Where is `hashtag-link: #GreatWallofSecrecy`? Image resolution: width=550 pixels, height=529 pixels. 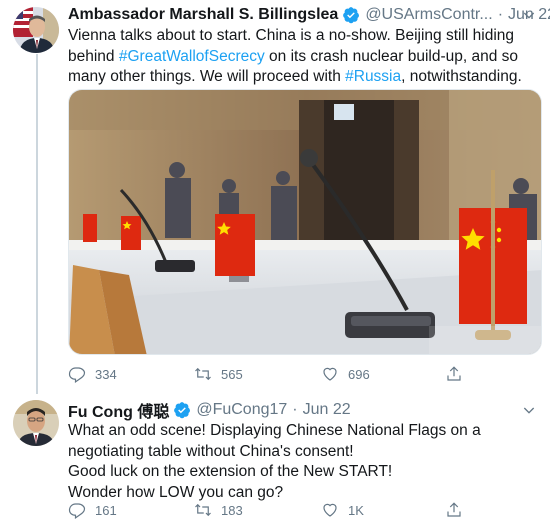 hashtag-link: #GreatWallofSecrecy is located at coordinates (192, 56).